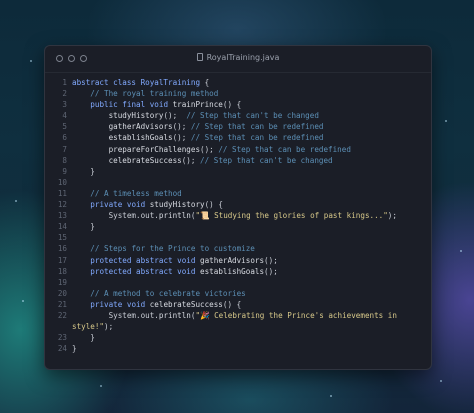 The image size is (474, 413). I want to click on code-token: // Steps for the Prince to customize, so click(172, 249).